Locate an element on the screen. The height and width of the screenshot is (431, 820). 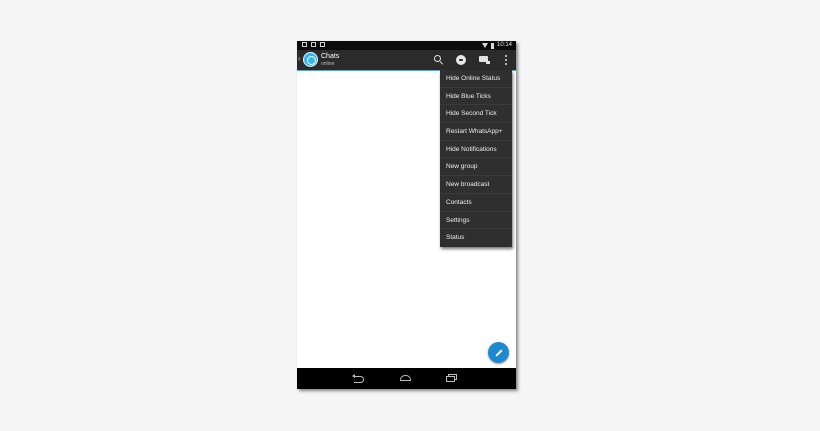
compose-fab-button is located at coordinates (498, 352).